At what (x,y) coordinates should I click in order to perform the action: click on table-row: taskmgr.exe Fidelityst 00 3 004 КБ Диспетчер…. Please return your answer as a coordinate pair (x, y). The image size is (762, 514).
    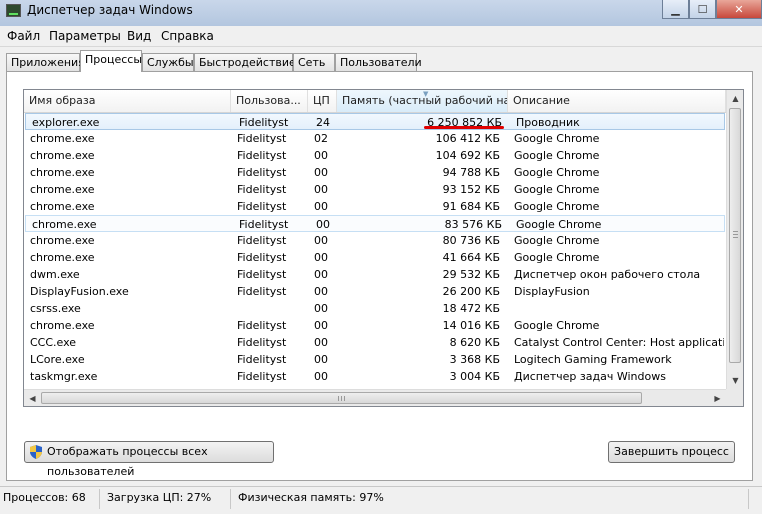
    Looking at the image, I should click on (374, 376).